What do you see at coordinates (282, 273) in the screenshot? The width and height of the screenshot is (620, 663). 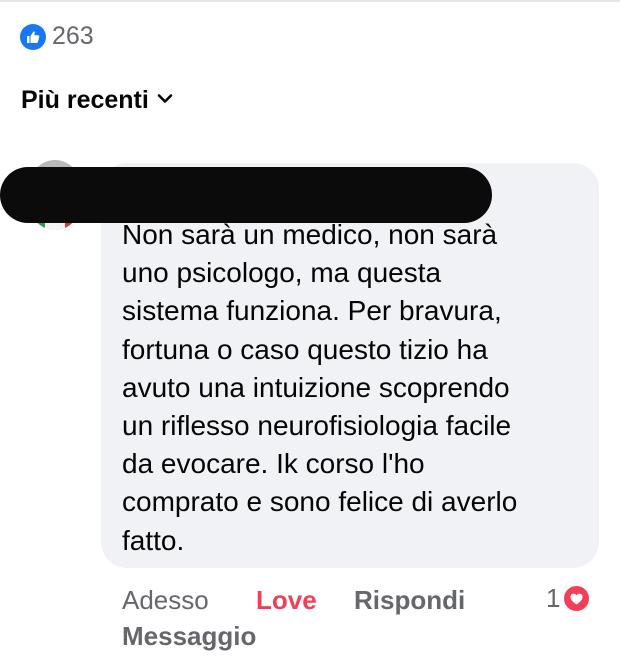 I see `comment-line: uno psicologo, ma questa` at bounding box center [282, 273].